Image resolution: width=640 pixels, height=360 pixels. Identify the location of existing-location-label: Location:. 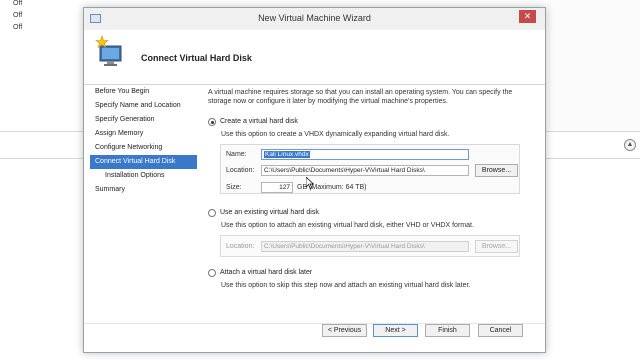
(240, 246).